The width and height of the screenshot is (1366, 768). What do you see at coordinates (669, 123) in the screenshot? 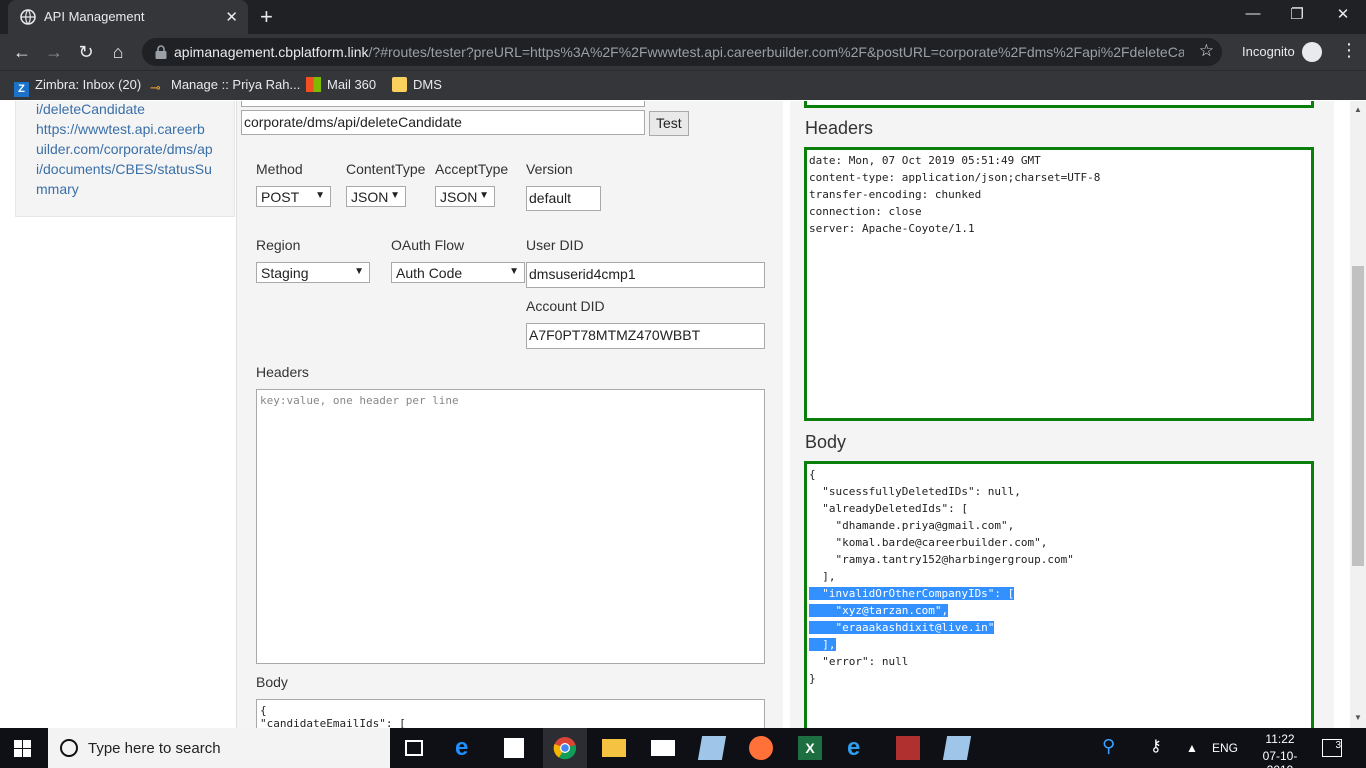
I see `test-button: Test` at bounding box center [669, 123].